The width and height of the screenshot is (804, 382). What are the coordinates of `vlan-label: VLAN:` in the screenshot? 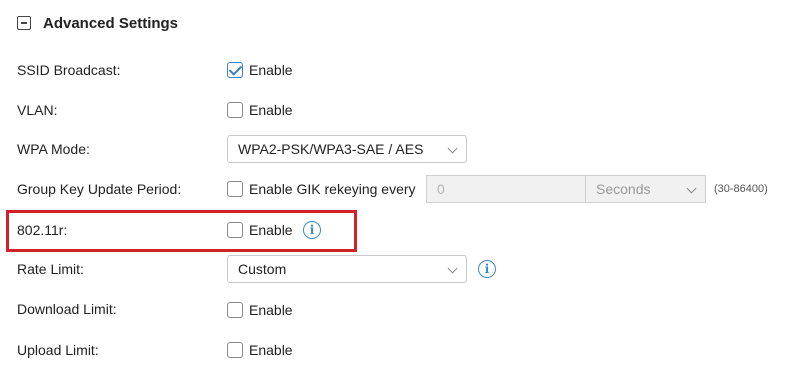 It's located at (37, 110).